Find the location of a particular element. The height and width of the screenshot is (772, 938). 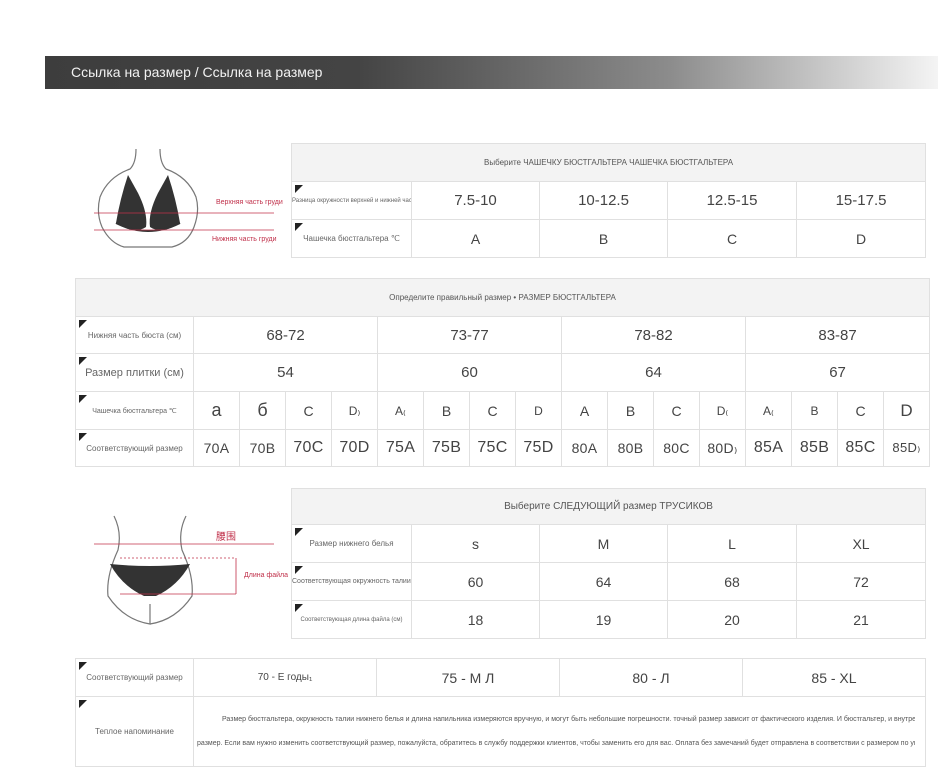

size-cell: 70B is located at coordinates (262, 448).